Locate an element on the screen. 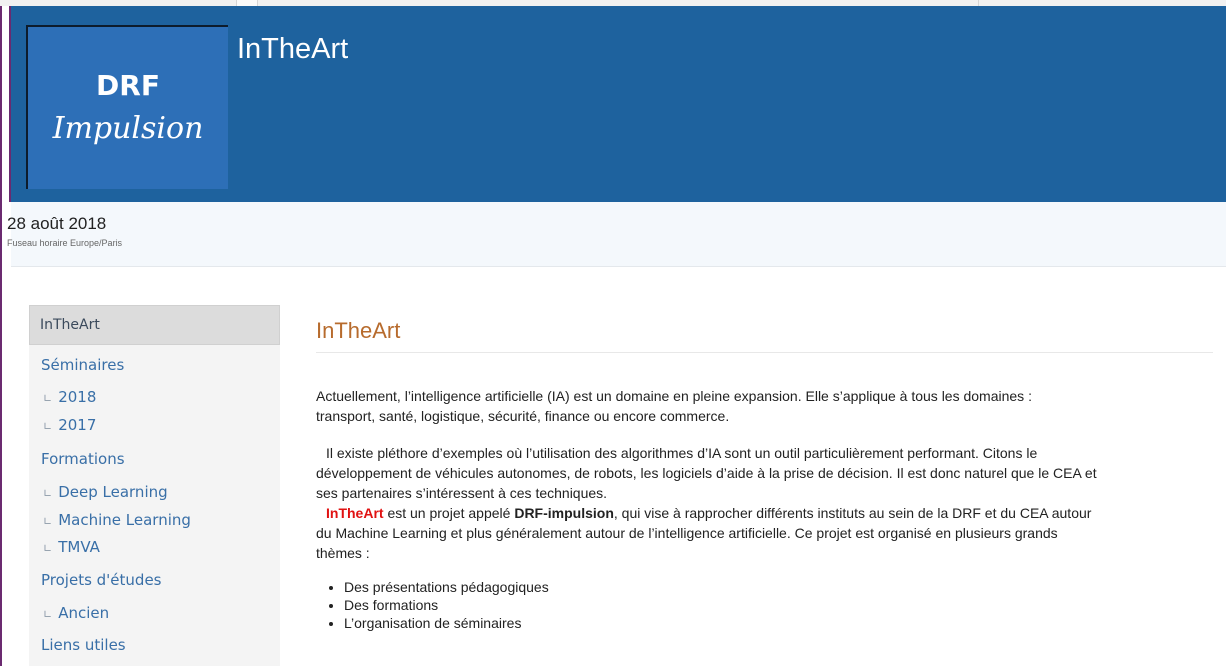 This screenshot has width=1226, height=666. paragraph-3-line-3: thèmes : is located at coordinates (343, 553).